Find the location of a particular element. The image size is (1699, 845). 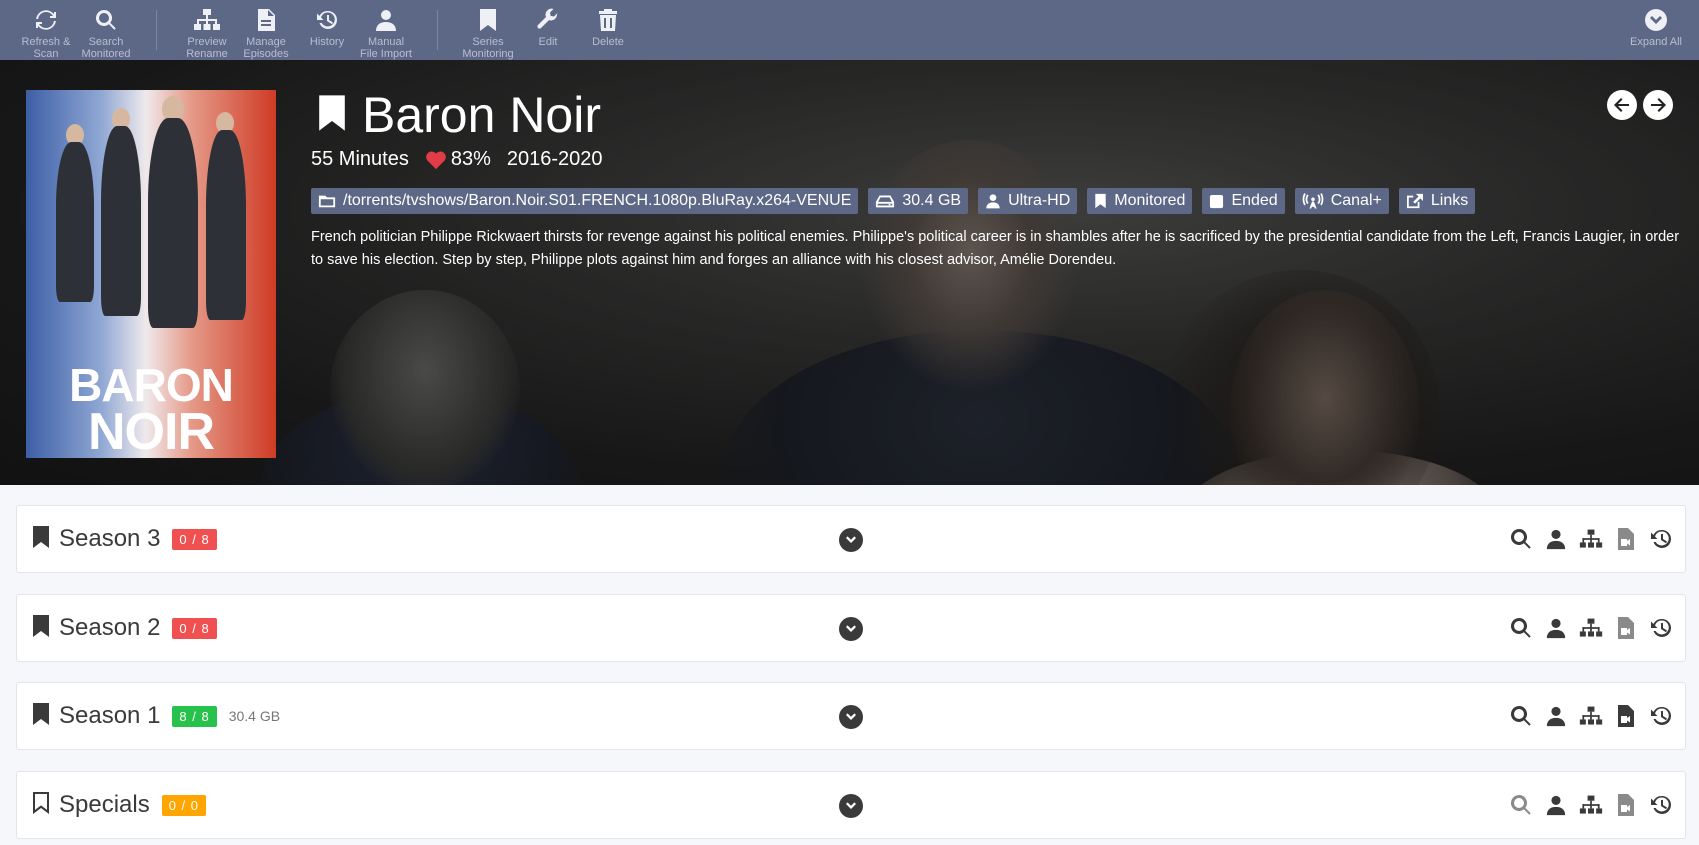

size-tag: 30.4 GB is located at coordinates (918, 201).